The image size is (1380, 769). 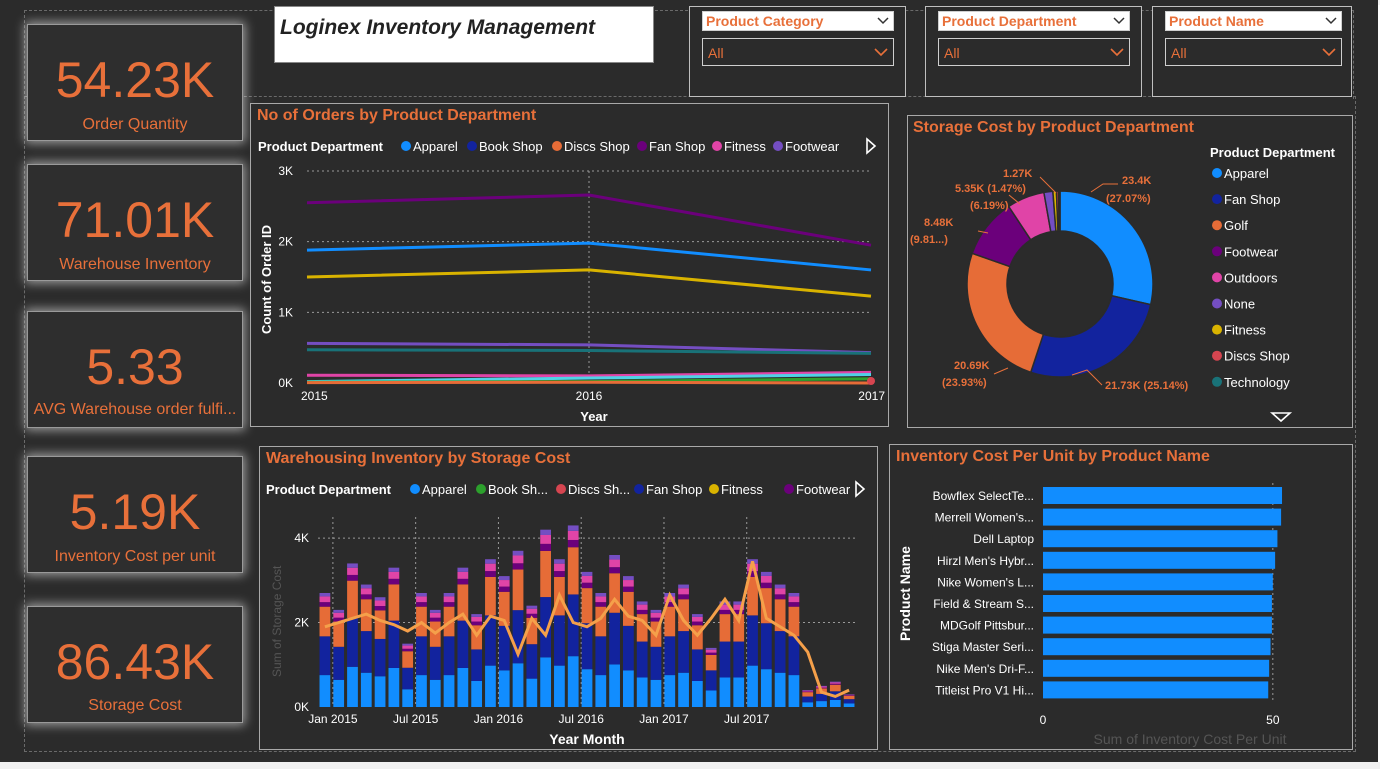 What do you see at coordinates (1239, 304) in the screenshot?
I see `legend-item-none: None` at bounding box center [1239, 304].